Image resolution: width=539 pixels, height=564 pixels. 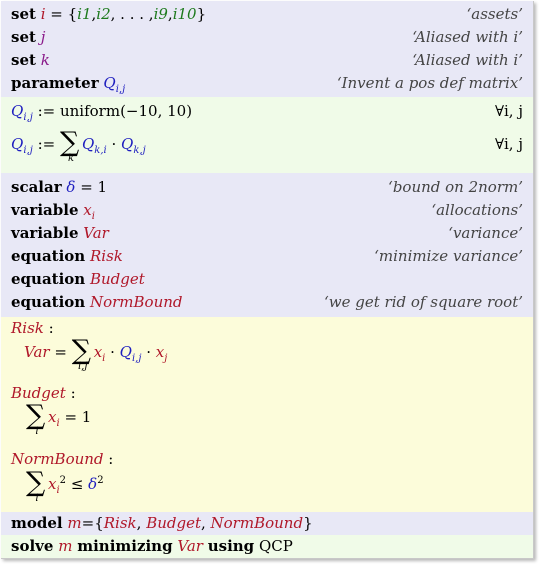 I want to click on model-section: model m={Risk, Budget, NormBound}, so click(x=267, y=523).